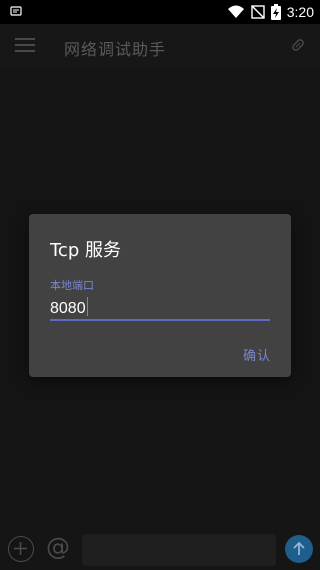 The image size is (320, 570). Describe the element at coordinates (115, 49) in the screenshot. I see `app-title: 网络调试助手` at that location.